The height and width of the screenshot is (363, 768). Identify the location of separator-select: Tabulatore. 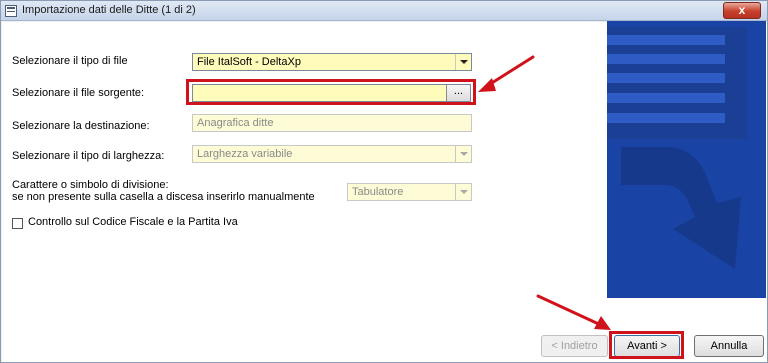
(409, 192).